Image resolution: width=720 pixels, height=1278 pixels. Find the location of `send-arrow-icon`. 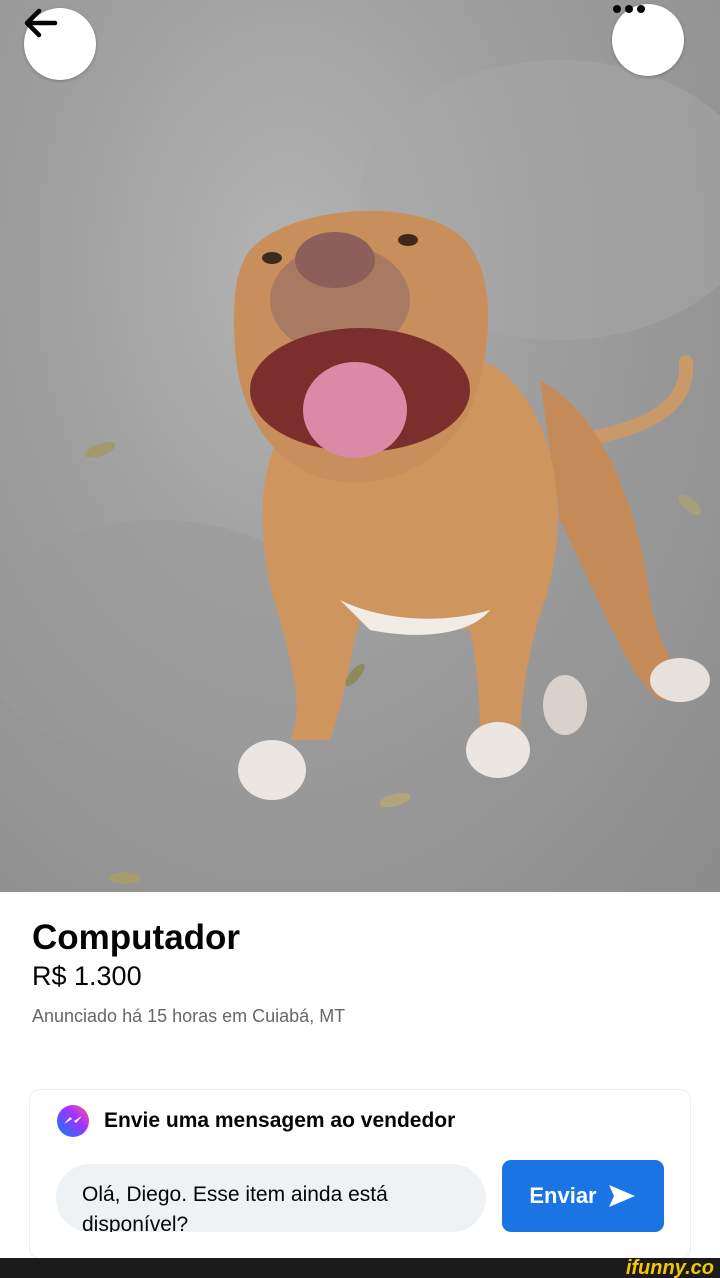

send-arrow-icon is located at coordinates (621, 1196).